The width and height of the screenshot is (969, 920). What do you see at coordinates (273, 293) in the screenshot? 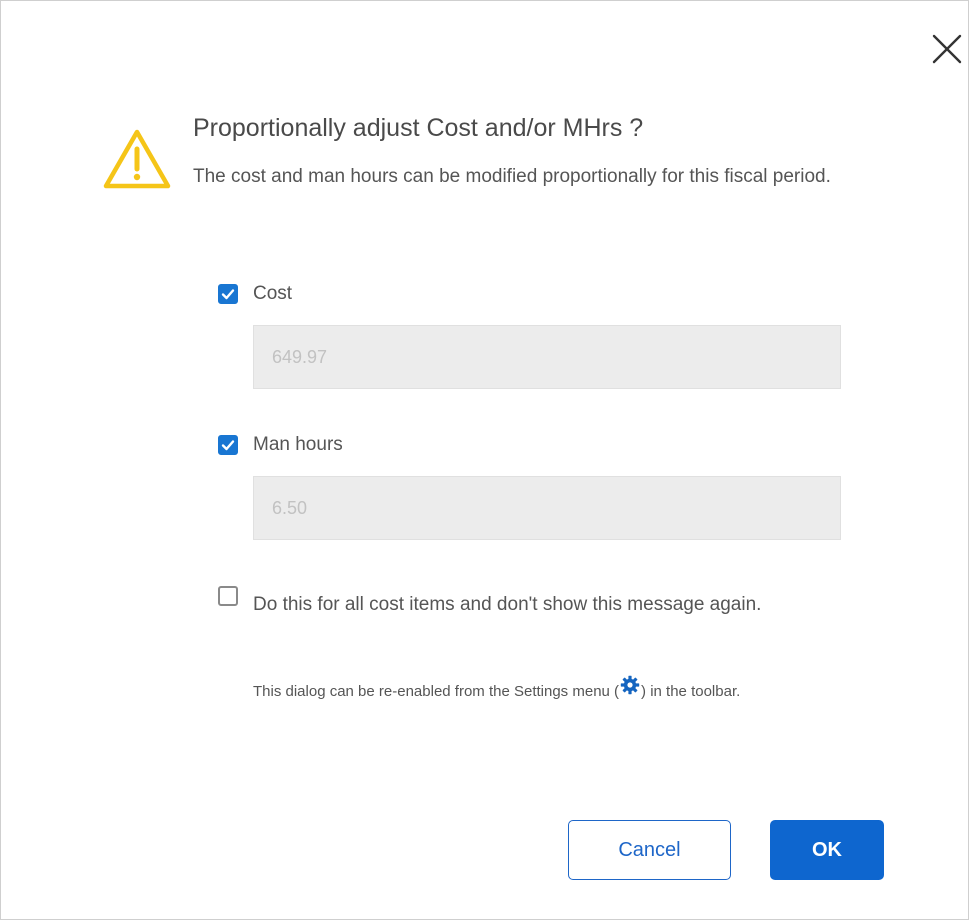
I see `cost-label: Cost` at bounding box center [273, 293].